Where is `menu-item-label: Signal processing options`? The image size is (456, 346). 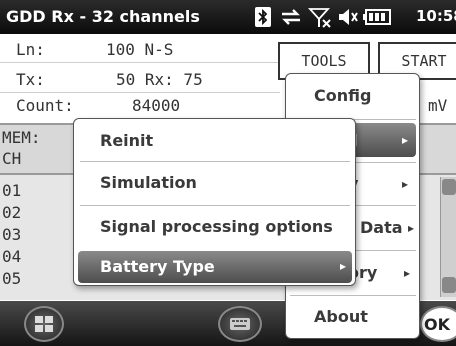 menu-item-label: Signal processing options is located at coordinates (216, 226).